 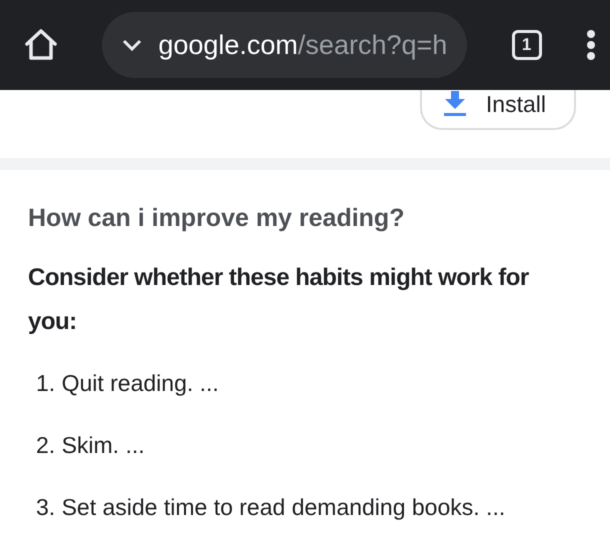 What do you see at coordinates (498, 110) in the screenshot?
I see `install-button: Install` at bounding box center [498, 110].